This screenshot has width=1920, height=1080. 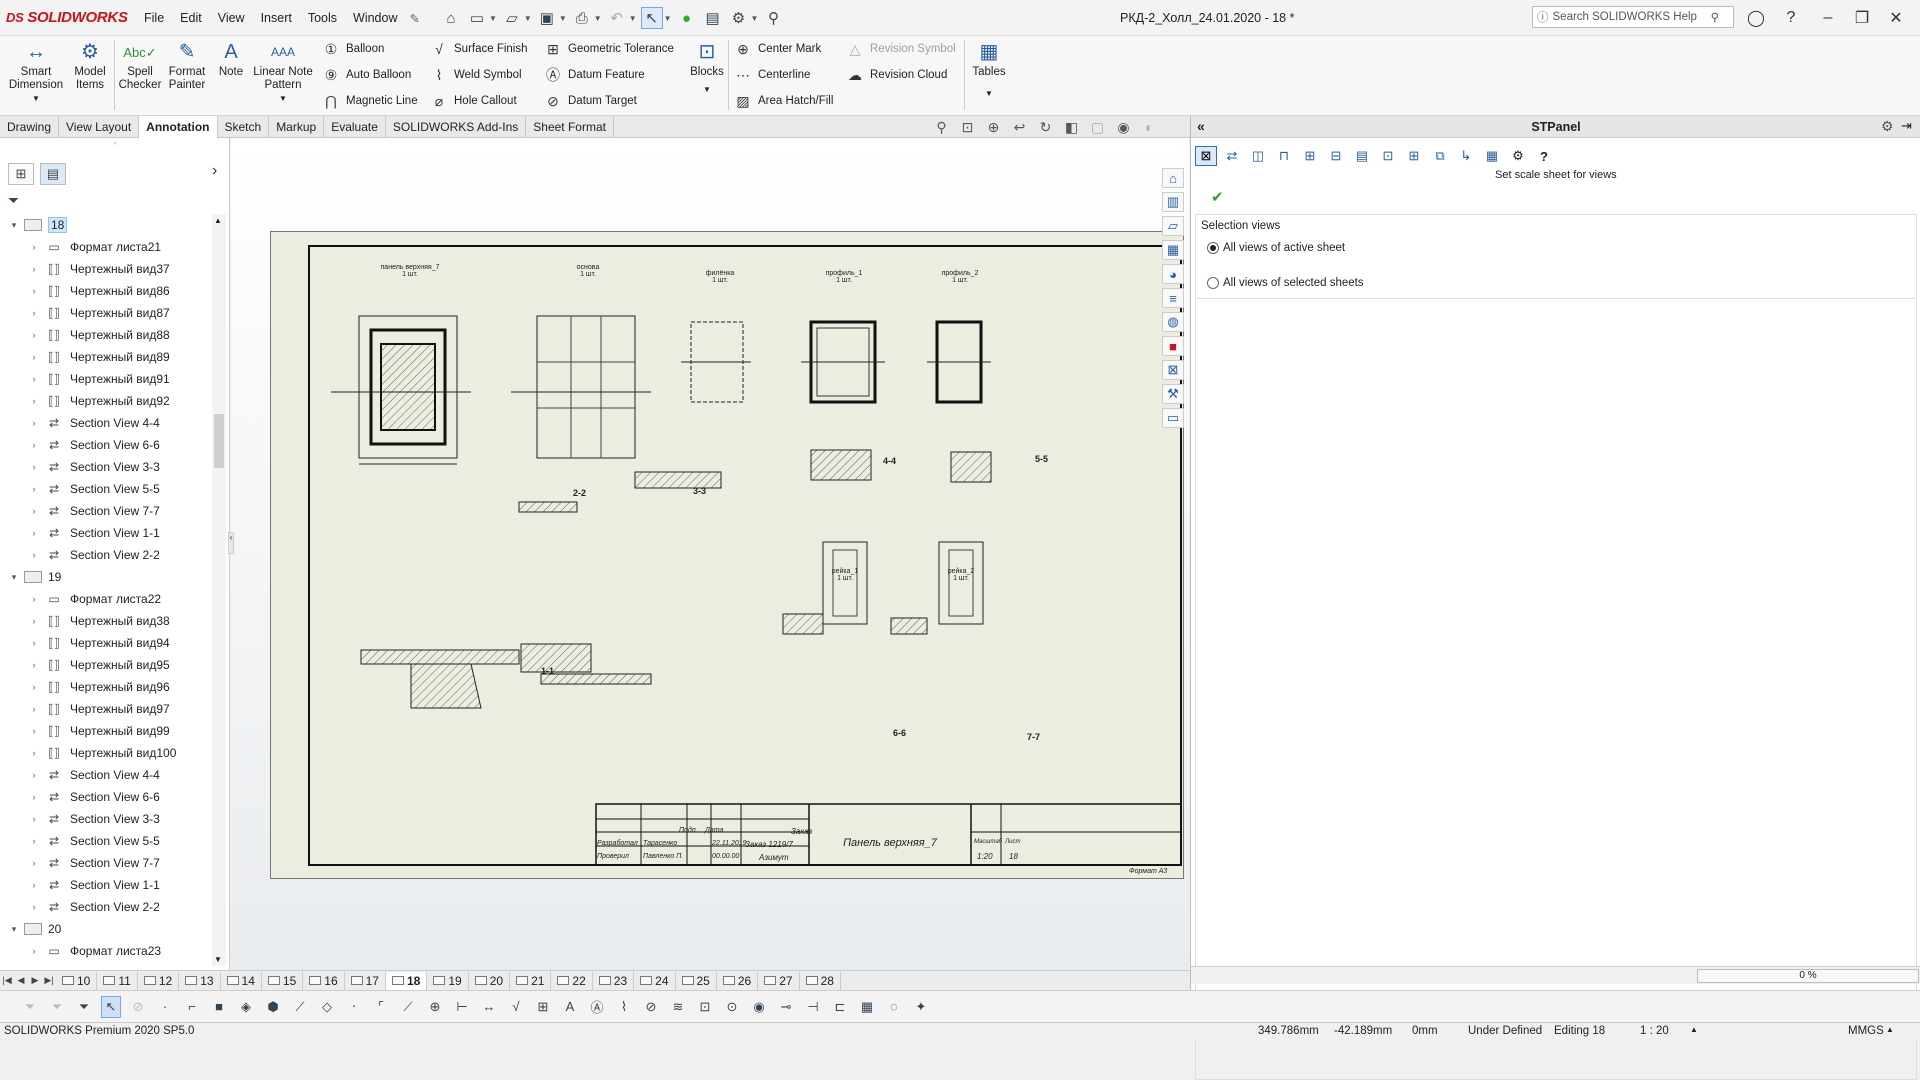 What do you see at coordinates (967, 127) in the screenshot?
I see `zoom-to-area-icon: ⊡` at bounding box center [967, 127].